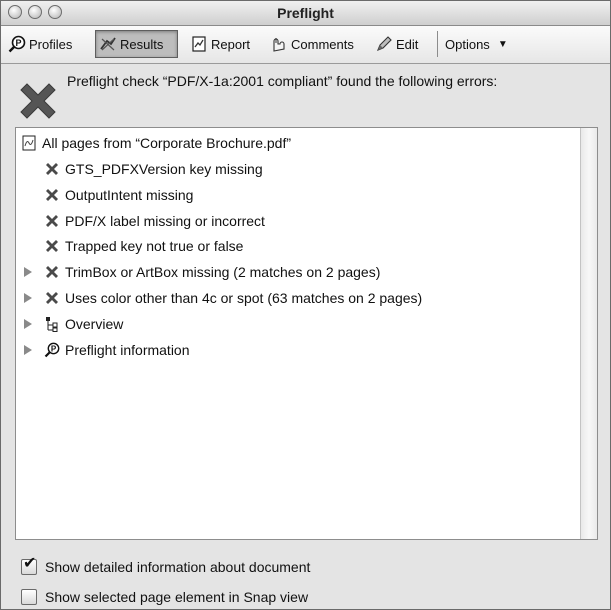 The image size is (611, 610). I want to click on overview-hierarchy-icon, so click(52, 324).